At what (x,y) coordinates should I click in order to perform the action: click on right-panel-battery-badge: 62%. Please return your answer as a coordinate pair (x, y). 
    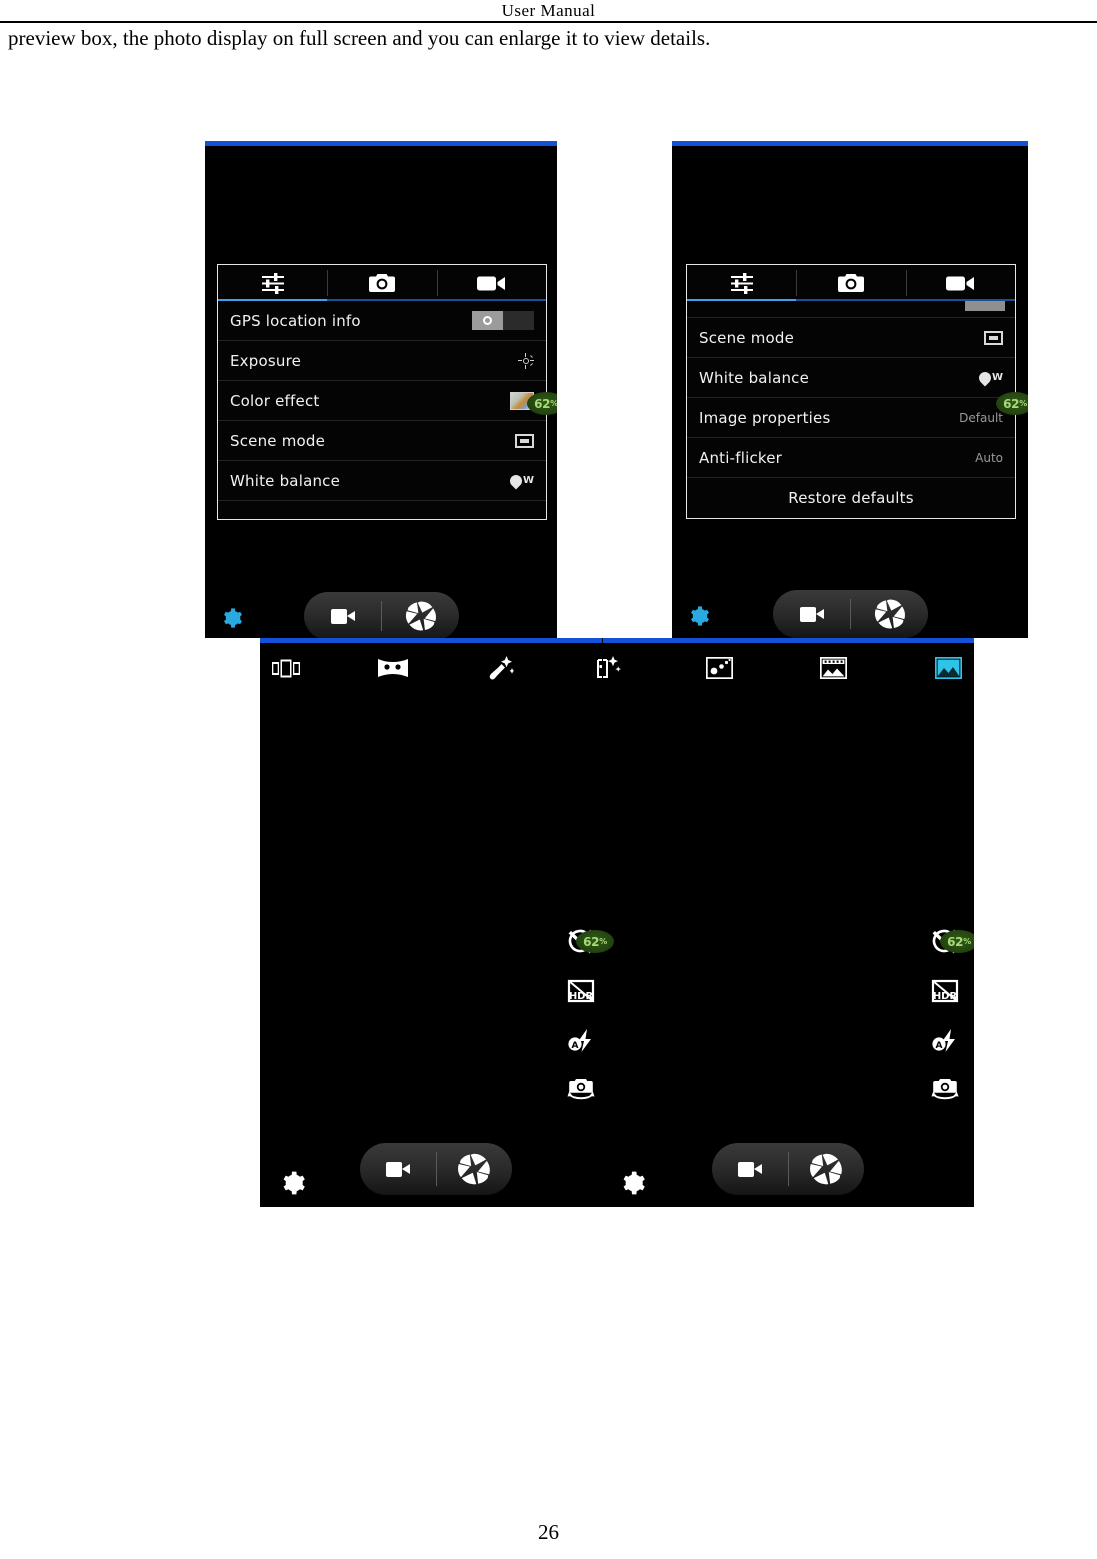
    Looking at the image, I should click on (957, 941).